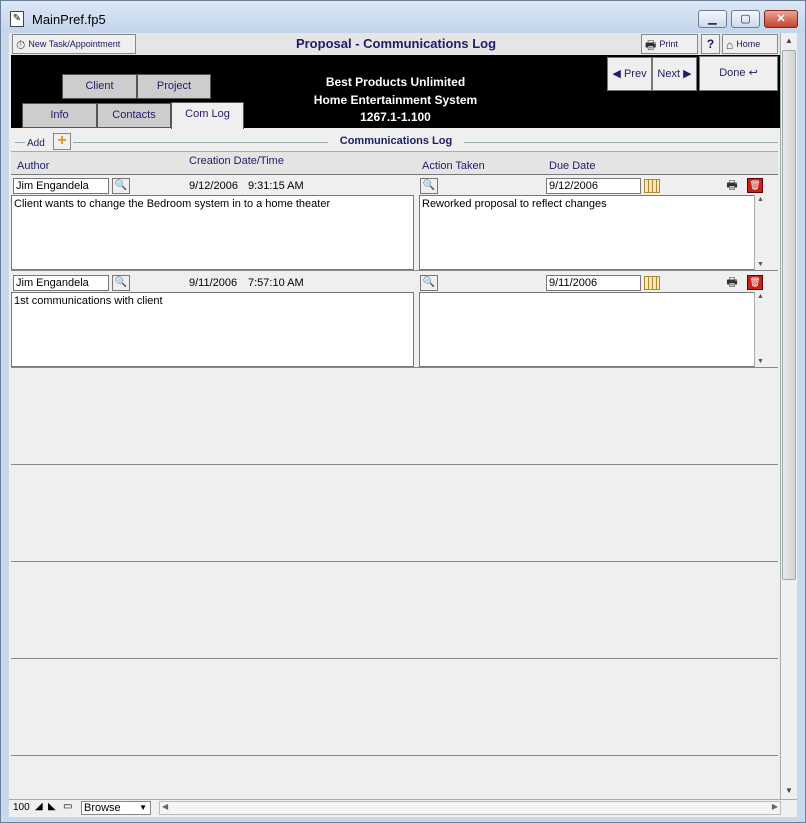 The height and width of the screenshot is (823, 806). What do you see at coordinates (52, 806) in the screenshot?
I see `zoom-in-icon: ◣` at bounding box center [52, 806].